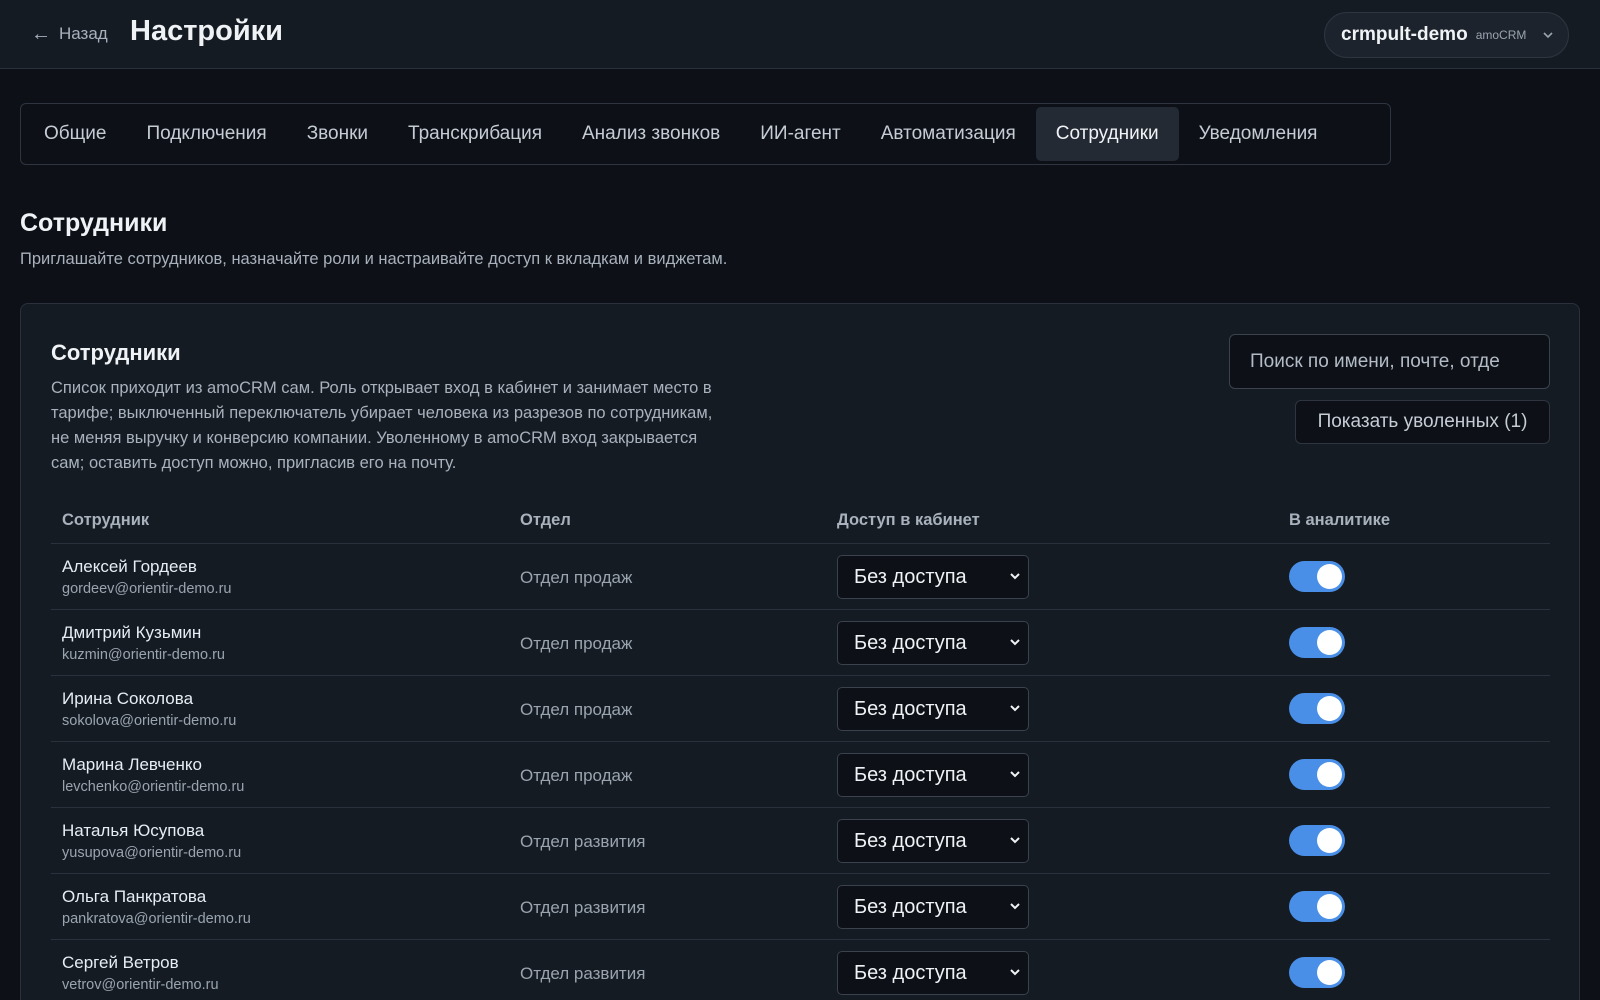 The height and width of the screenshot is (1000, 1600). I want to click on tab-ai-agent: ИИ-агент, so click(800, 134).